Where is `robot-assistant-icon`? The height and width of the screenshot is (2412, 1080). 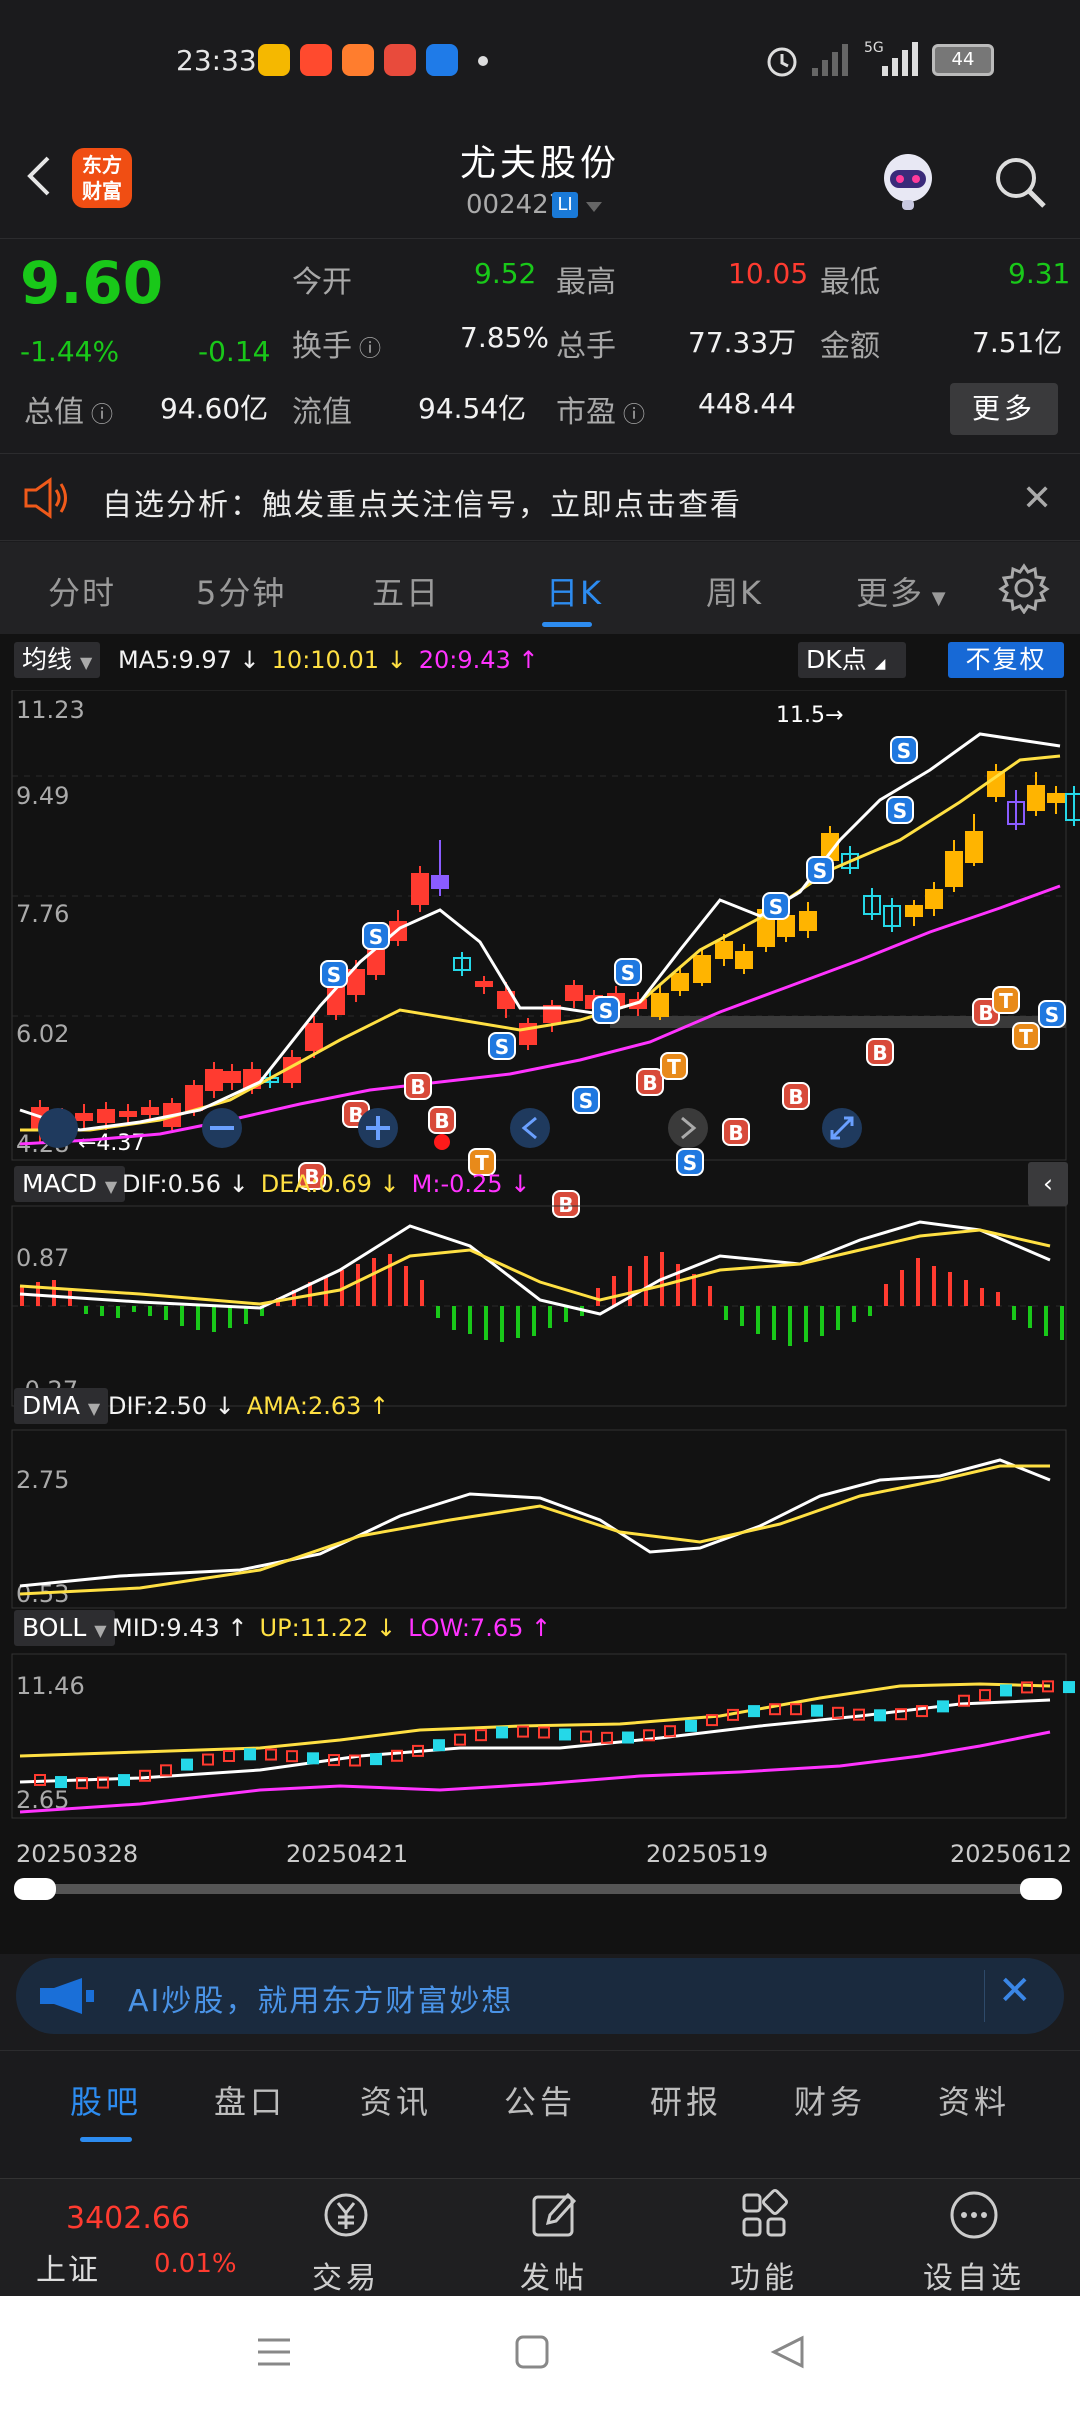 robot-assistant-icon is located at coordinates (908, 180).